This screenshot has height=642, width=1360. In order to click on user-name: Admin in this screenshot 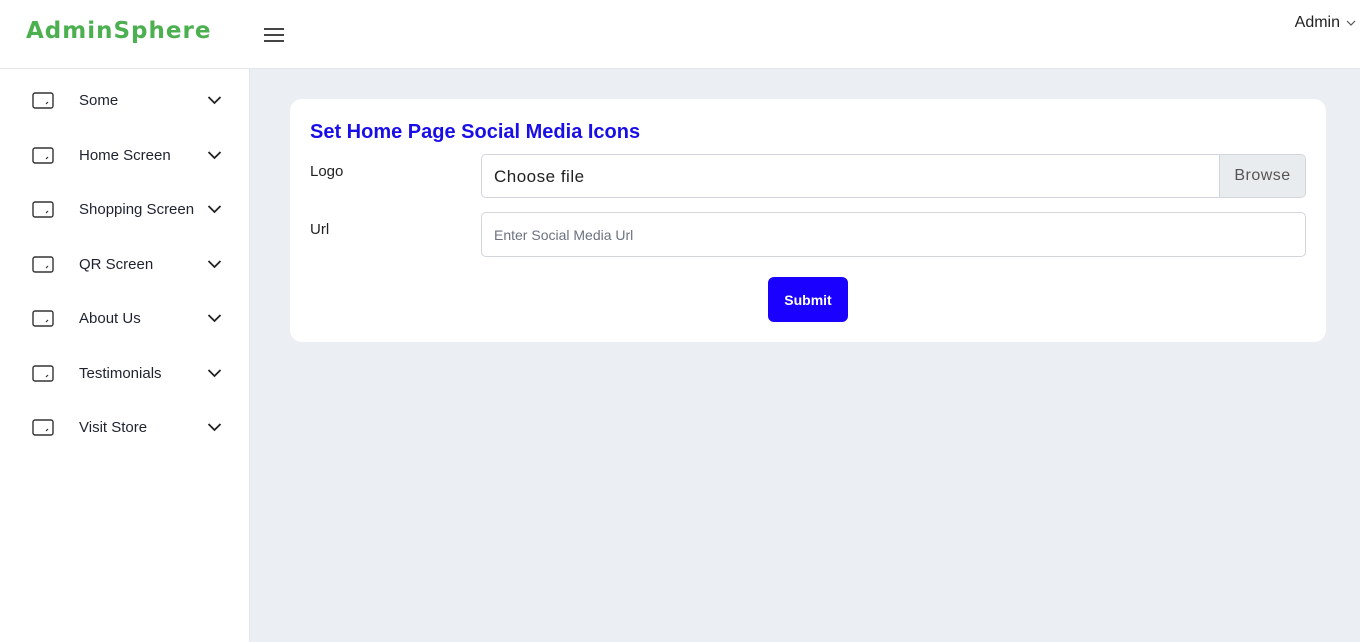, I will do `click(1317, 22)`.